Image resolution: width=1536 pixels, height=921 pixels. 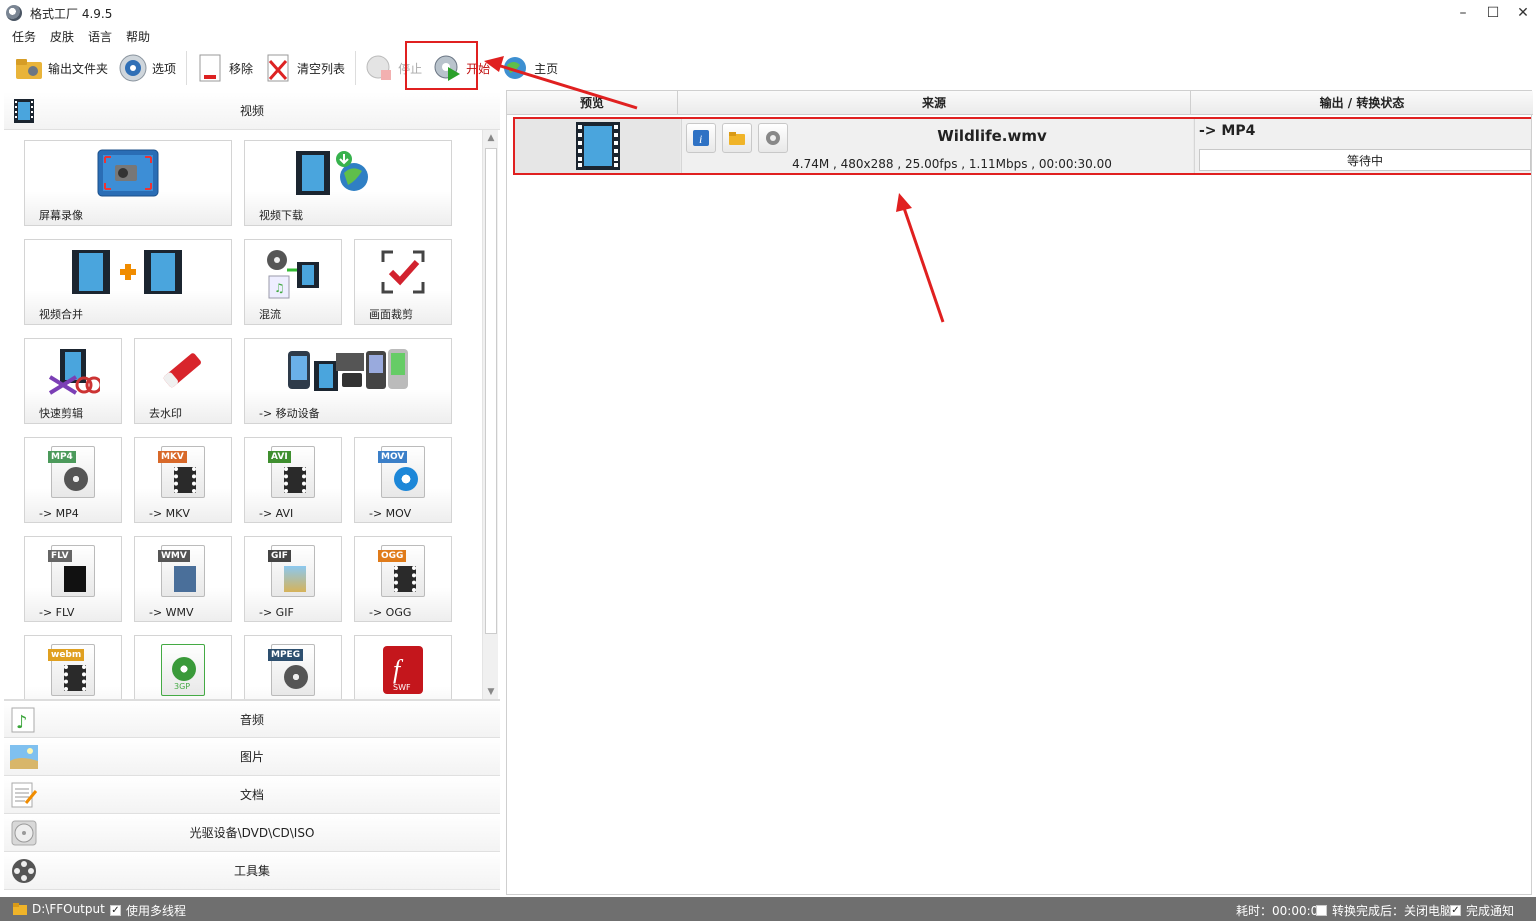 I want to click on tile-to-mpeg: MPEG, so click(x=293, y=667).